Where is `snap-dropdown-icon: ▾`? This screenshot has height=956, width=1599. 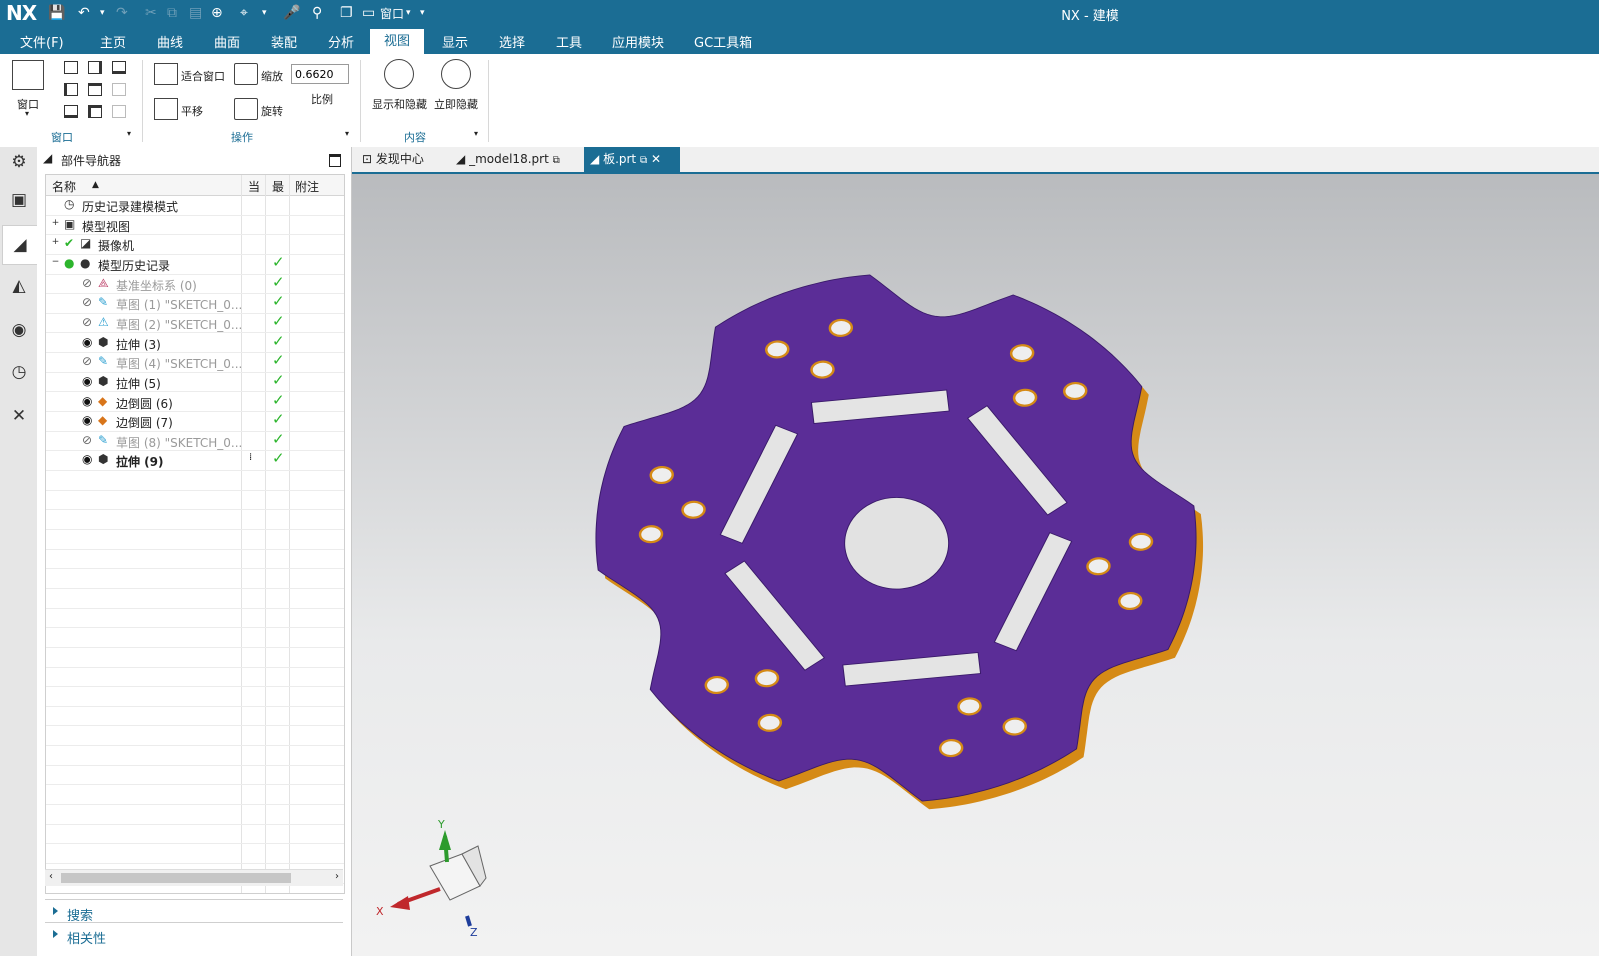 snap-dropdown-icon: ▾ is located at coordinates (264, 13).